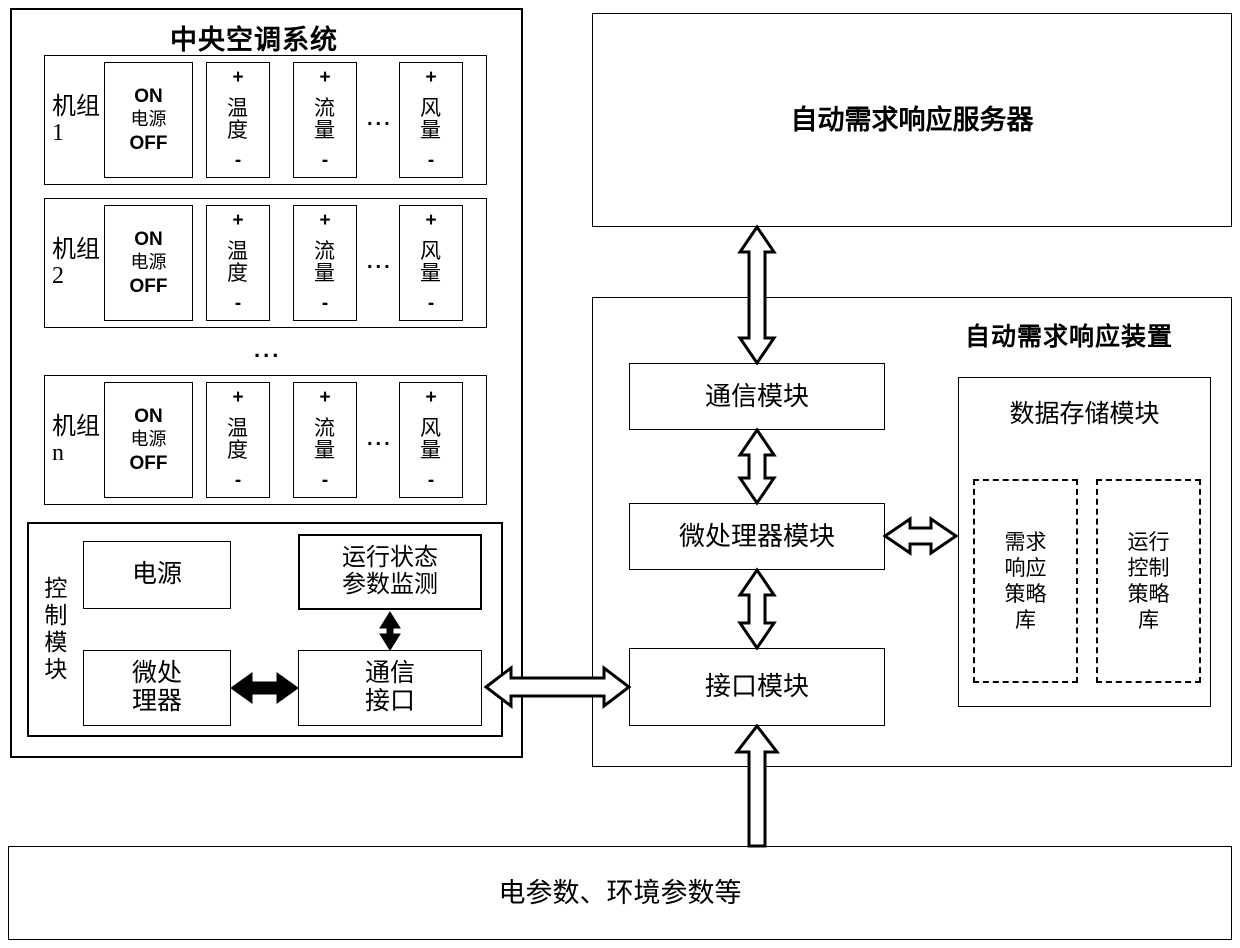 The height and width of the screenshot is (948, 1240). What do you see at coordinates (757, 295) in the screenshot?
I see `server-comm-arrow` at bounding box center [757, 295].